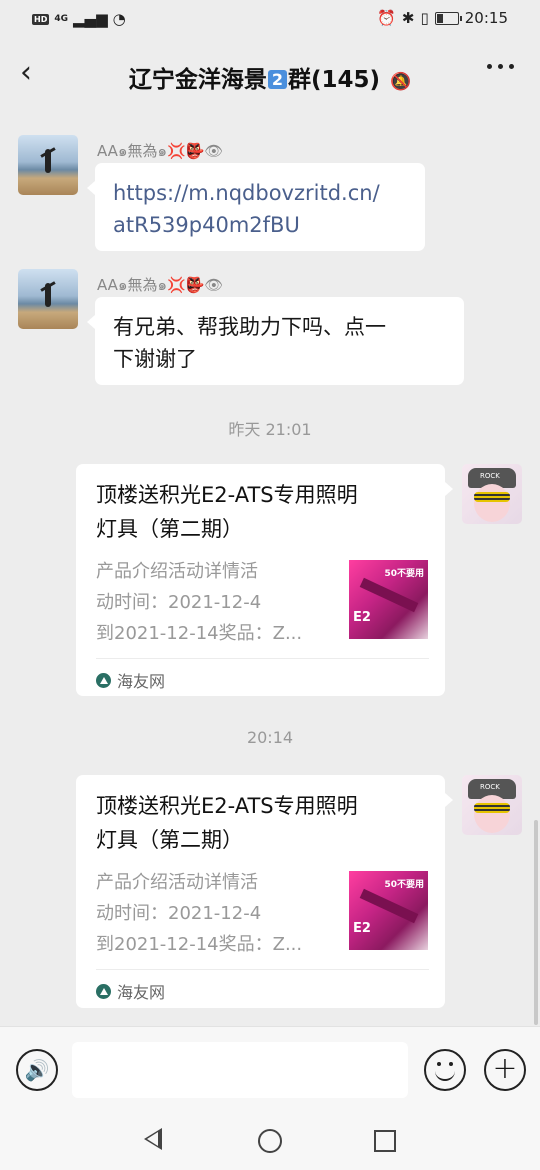 The height and width of the screenshot is (1170, 540). I want to click on signal-icon: ▂▄▆, so click(90, 19).